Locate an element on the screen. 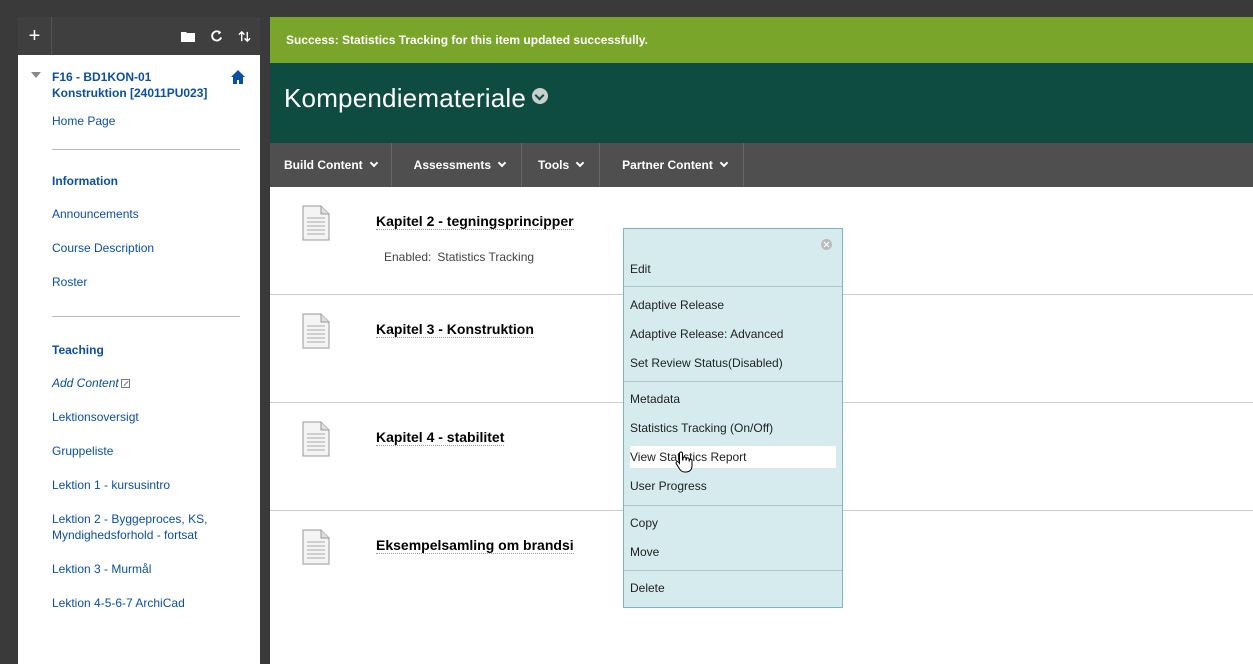 This screenshot has height=664, width=1253. sidebar-toolbar: + is located at coordinates (139, 36).